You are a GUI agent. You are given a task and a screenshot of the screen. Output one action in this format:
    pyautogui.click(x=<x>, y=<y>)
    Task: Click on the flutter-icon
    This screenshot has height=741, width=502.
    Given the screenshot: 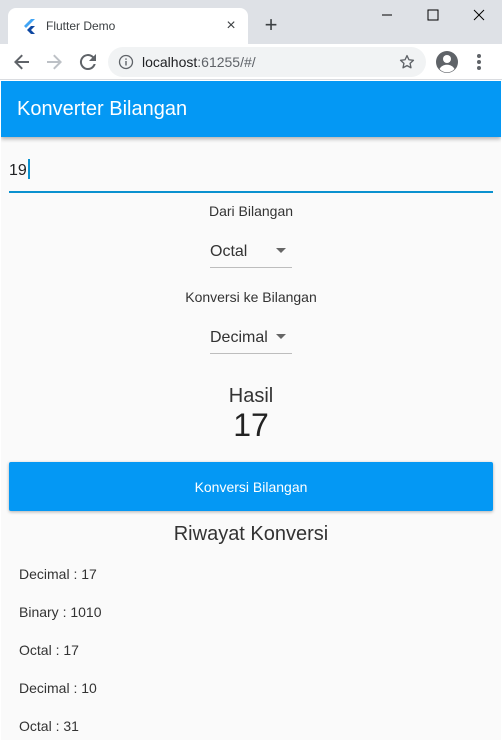 What is the action you would take?
    pyautogui.click(x=29, y=26)
    